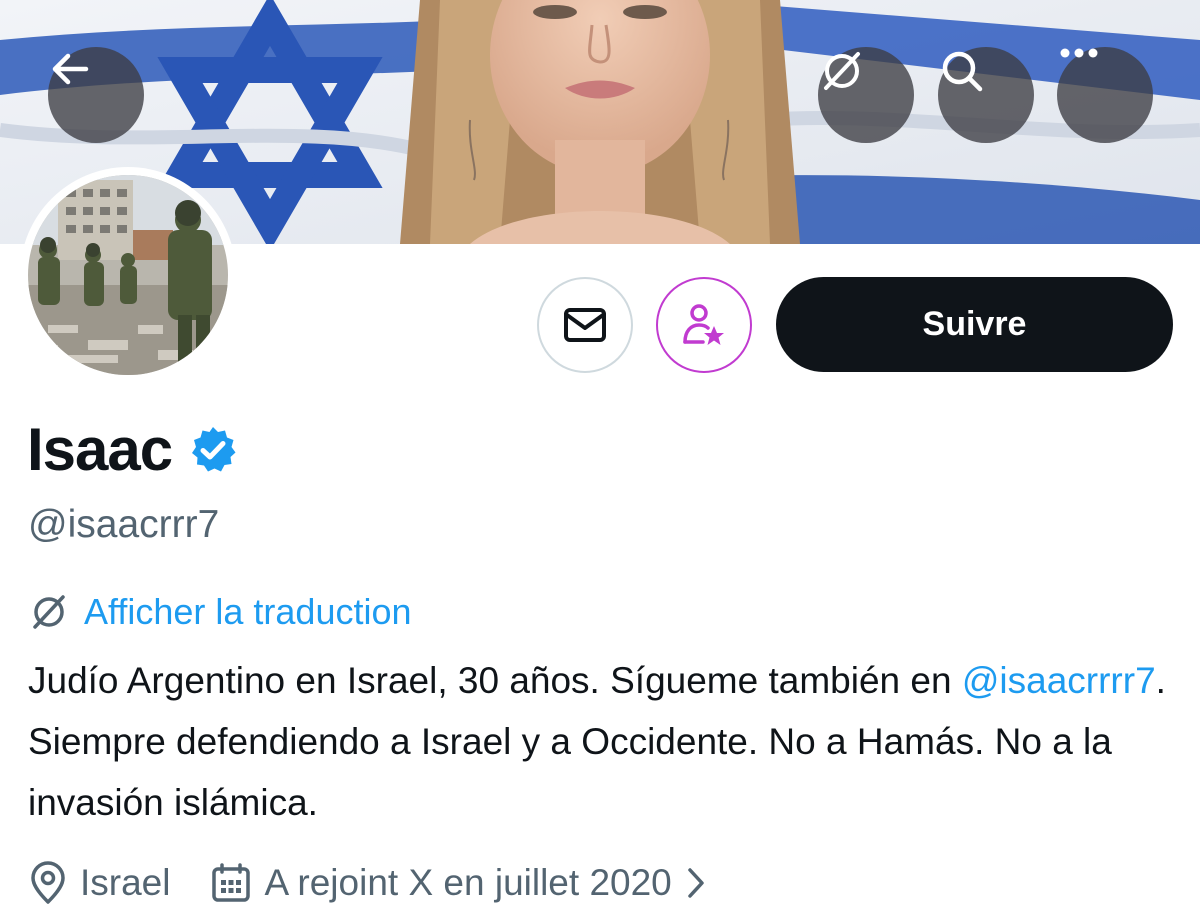 The height and width of the screenshot is (913, 1200). I want to click on person-star-icon, so click(703, 324).